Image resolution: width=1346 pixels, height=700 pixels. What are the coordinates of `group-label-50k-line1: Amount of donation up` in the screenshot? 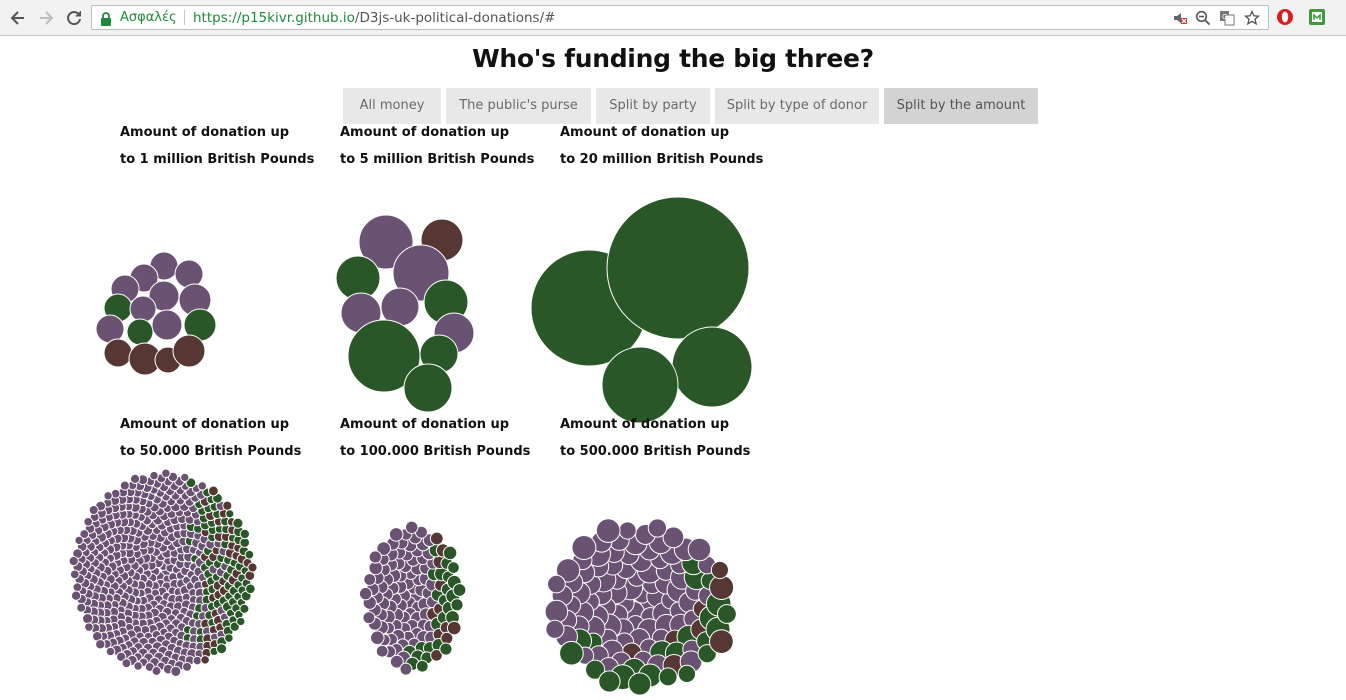 It's located at (205, 424).